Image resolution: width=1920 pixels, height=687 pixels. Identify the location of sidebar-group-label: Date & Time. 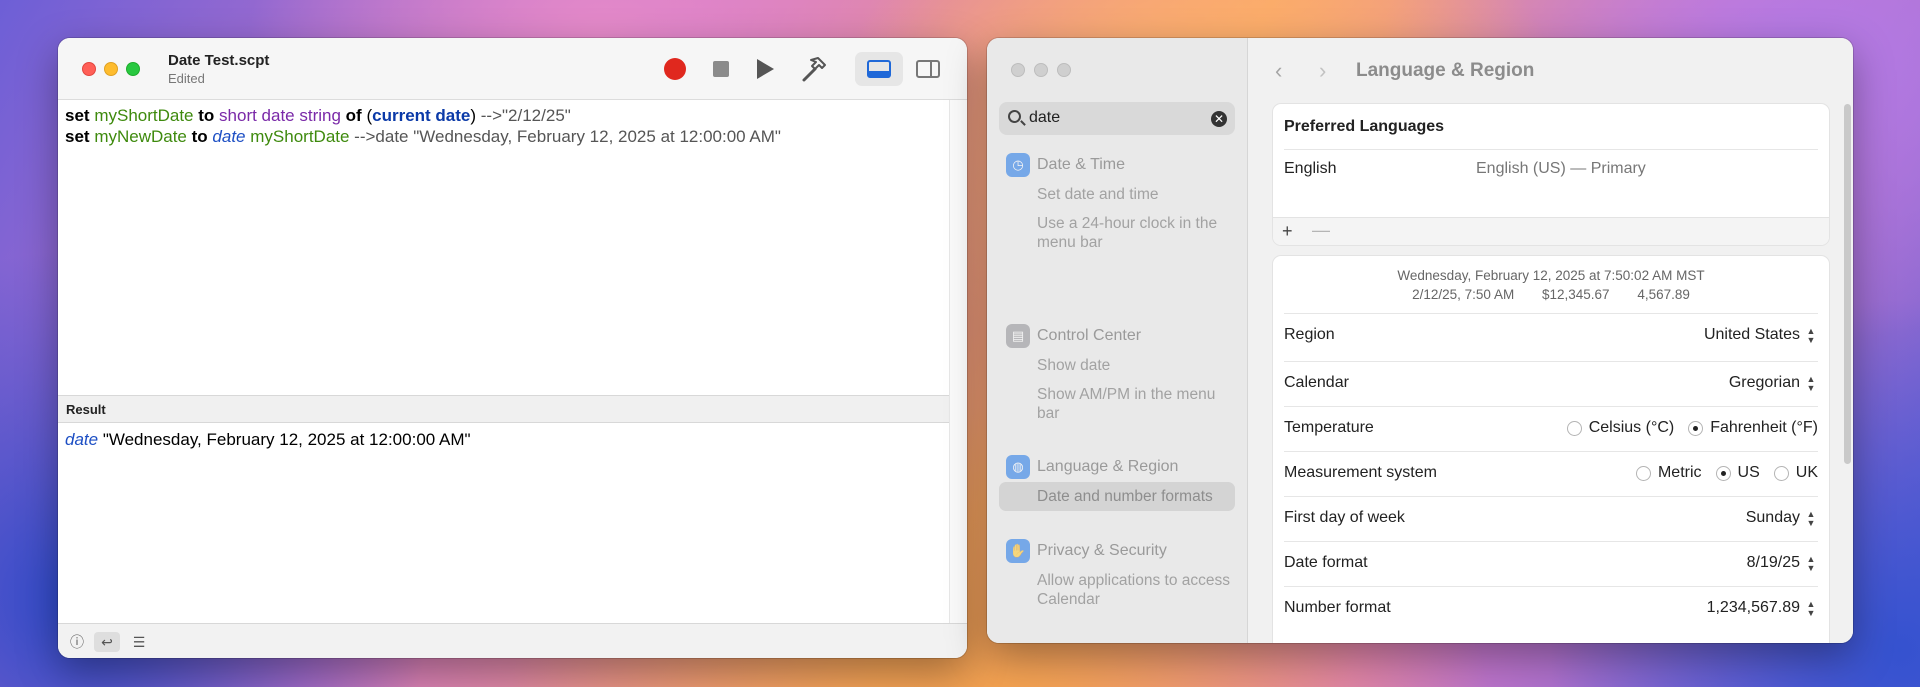
(1081, 164).